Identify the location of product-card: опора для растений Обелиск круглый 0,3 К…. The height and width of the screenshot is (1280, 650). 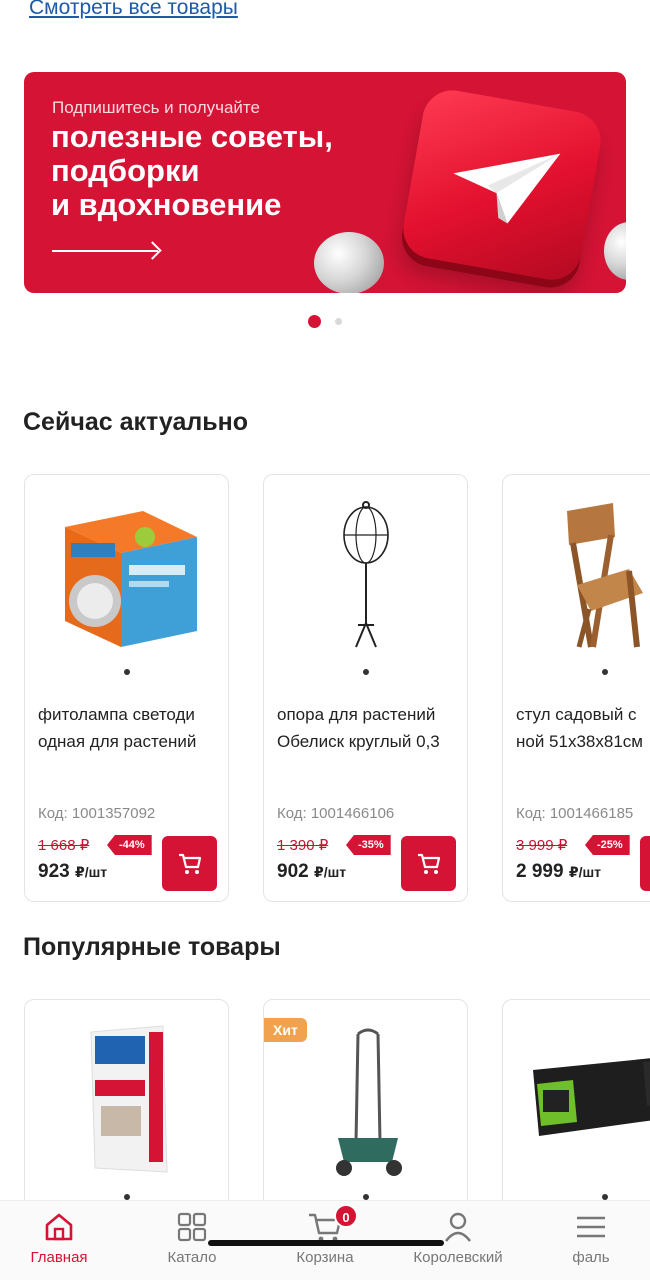
(365, 688).